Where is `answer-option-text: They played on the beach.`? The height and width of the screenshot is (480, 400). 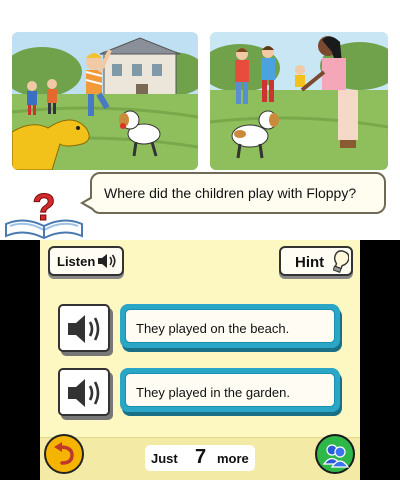
answer-option-text: They played on the beach. is located at coordinates (213, 328).